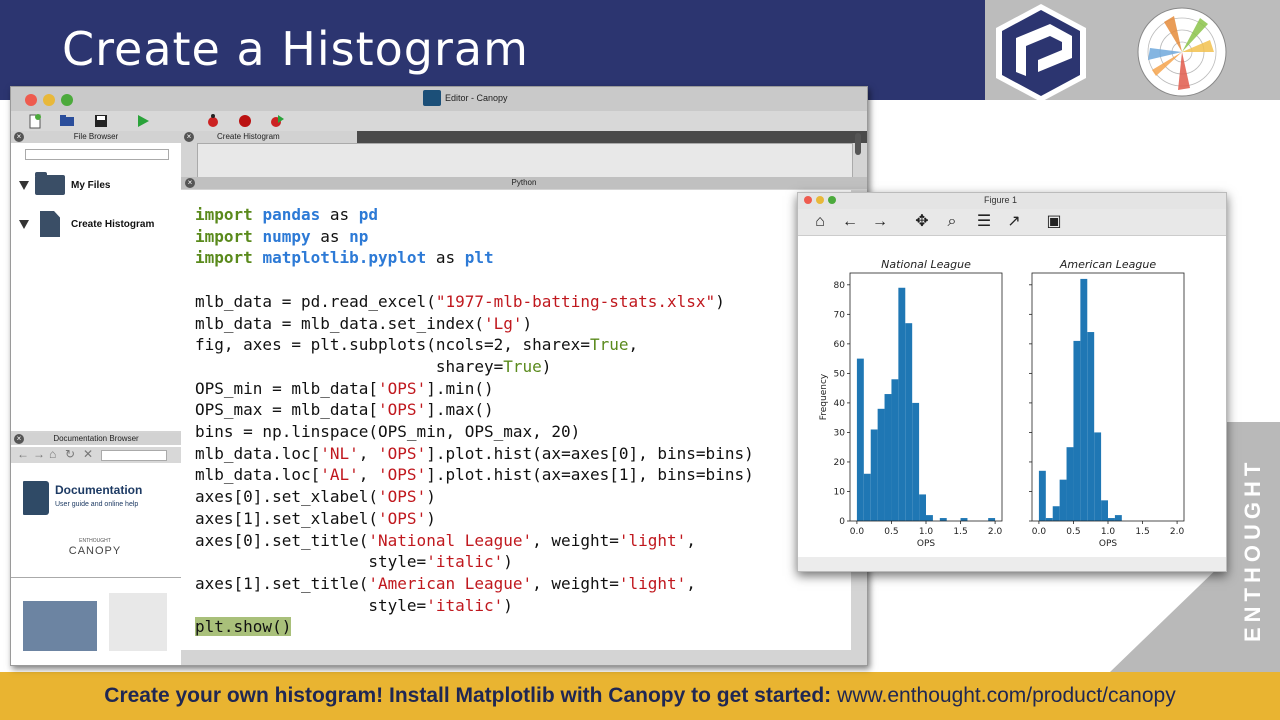 Image resolution: width=1280 pixels, height=720 pixels. Describe the element at coordinates (98, 490) in the screenshot. I see `doc-title: Documentation` at that location.